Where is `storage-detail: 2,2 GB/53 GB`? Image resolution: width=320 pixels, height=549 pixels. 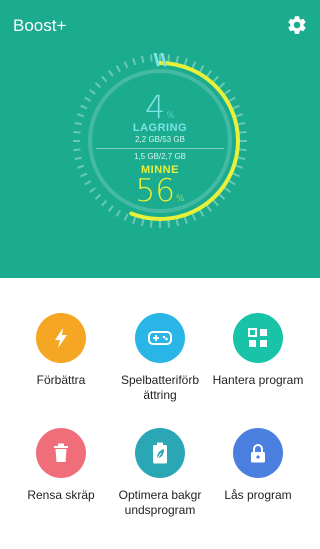
storage-detail: 2,2 GB/53 GB is located at coordinates (160, 139).